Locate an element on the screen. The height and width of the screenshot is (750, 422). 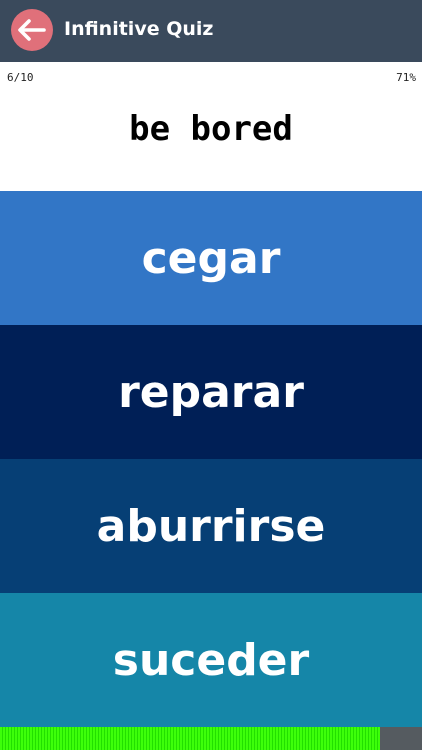
arrow-left-icon is located at coordinates (32, 30).